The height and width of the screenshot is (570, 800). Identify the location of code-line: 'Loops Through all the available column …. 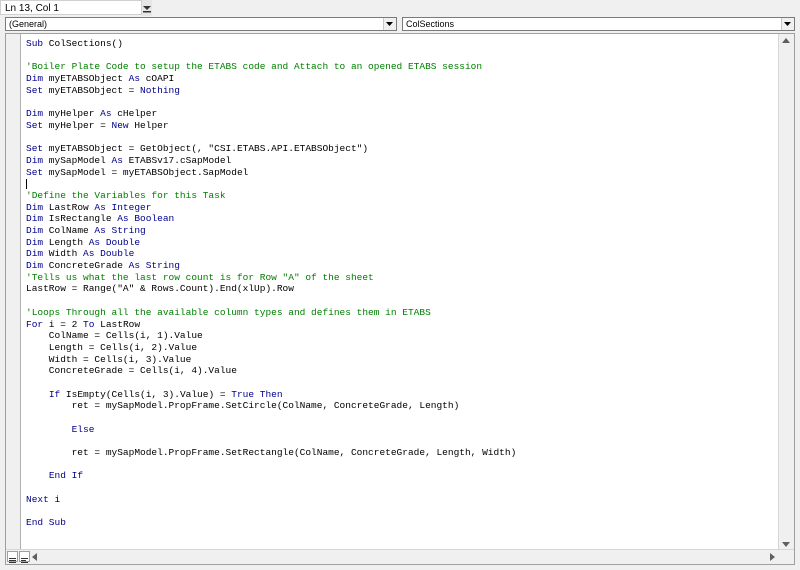
(403, 313).